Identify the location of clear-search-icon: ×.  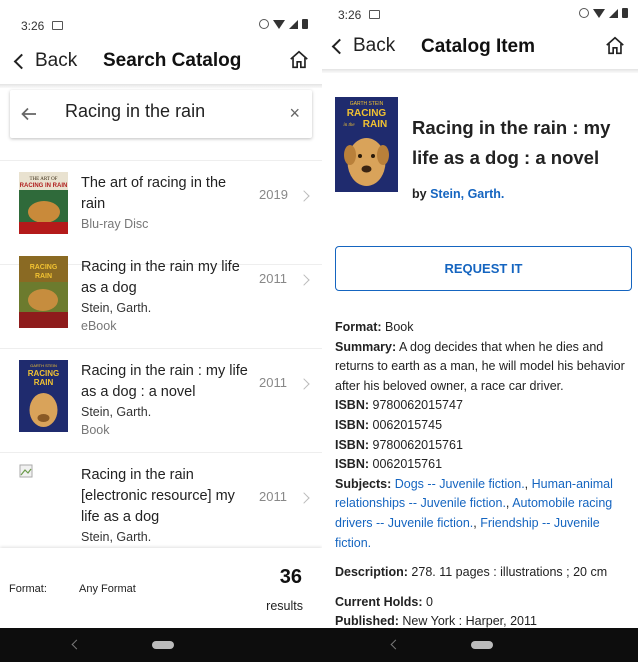
(294, 113).